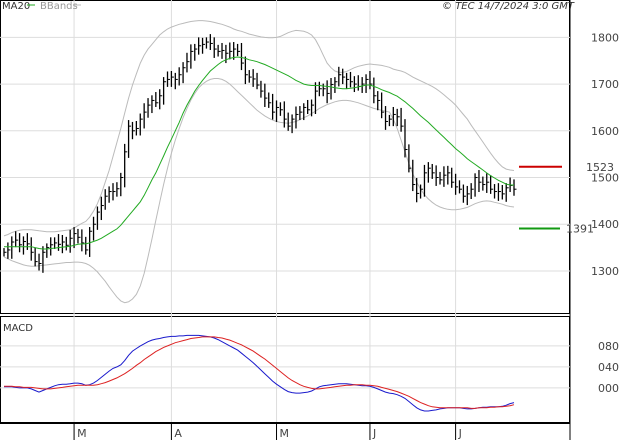  Describe the element at coordinates (580, 228) in the screenshot. I see `support-level-label: 1391` at that location.